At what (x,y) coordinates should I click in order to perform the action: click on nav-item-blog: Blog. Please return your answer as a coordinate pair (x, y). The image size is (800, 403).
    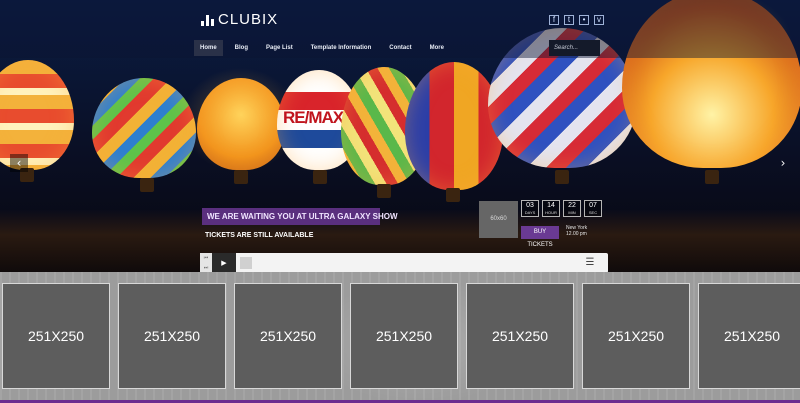
    Looking at the image, I should click on (241, 48).